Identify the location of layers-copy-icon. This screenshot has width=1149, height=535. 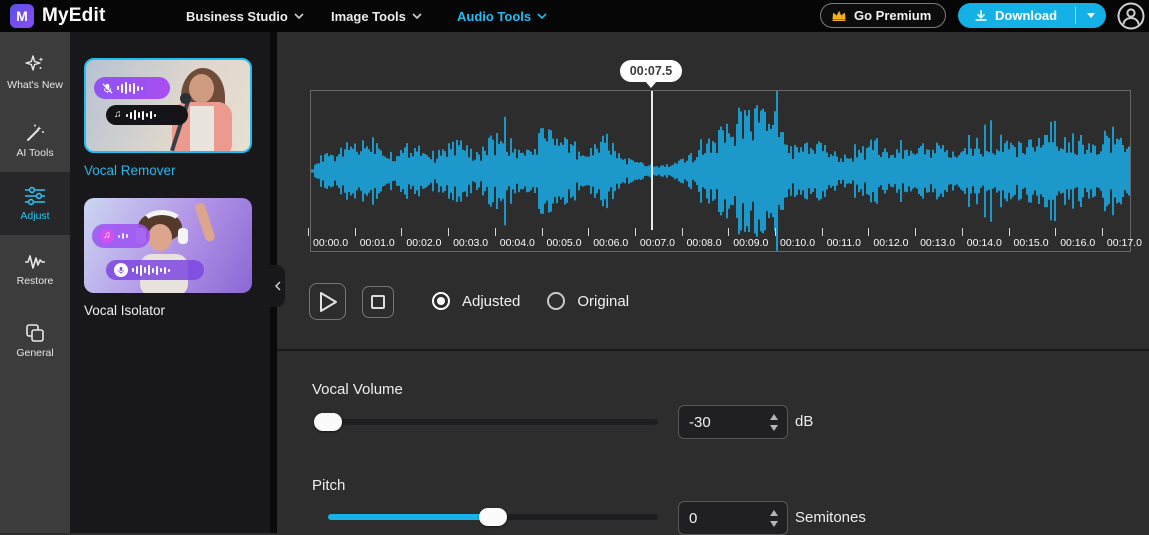
(35, 333).